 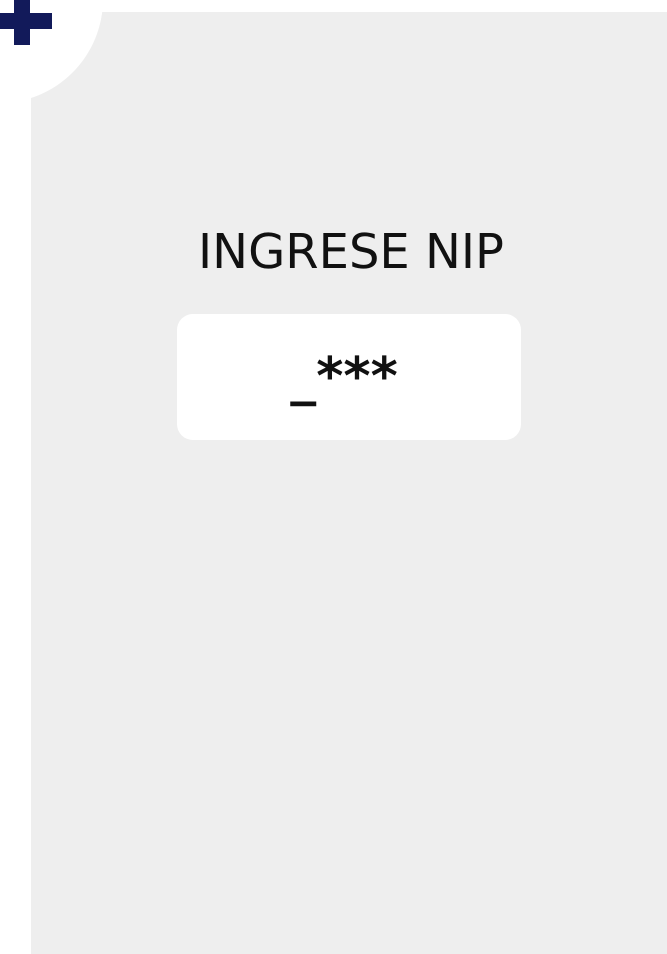 What do you see at coordinates (349, 377) in the screenshot?
I see `pin-field: _***` at bounding box center [349, 377].